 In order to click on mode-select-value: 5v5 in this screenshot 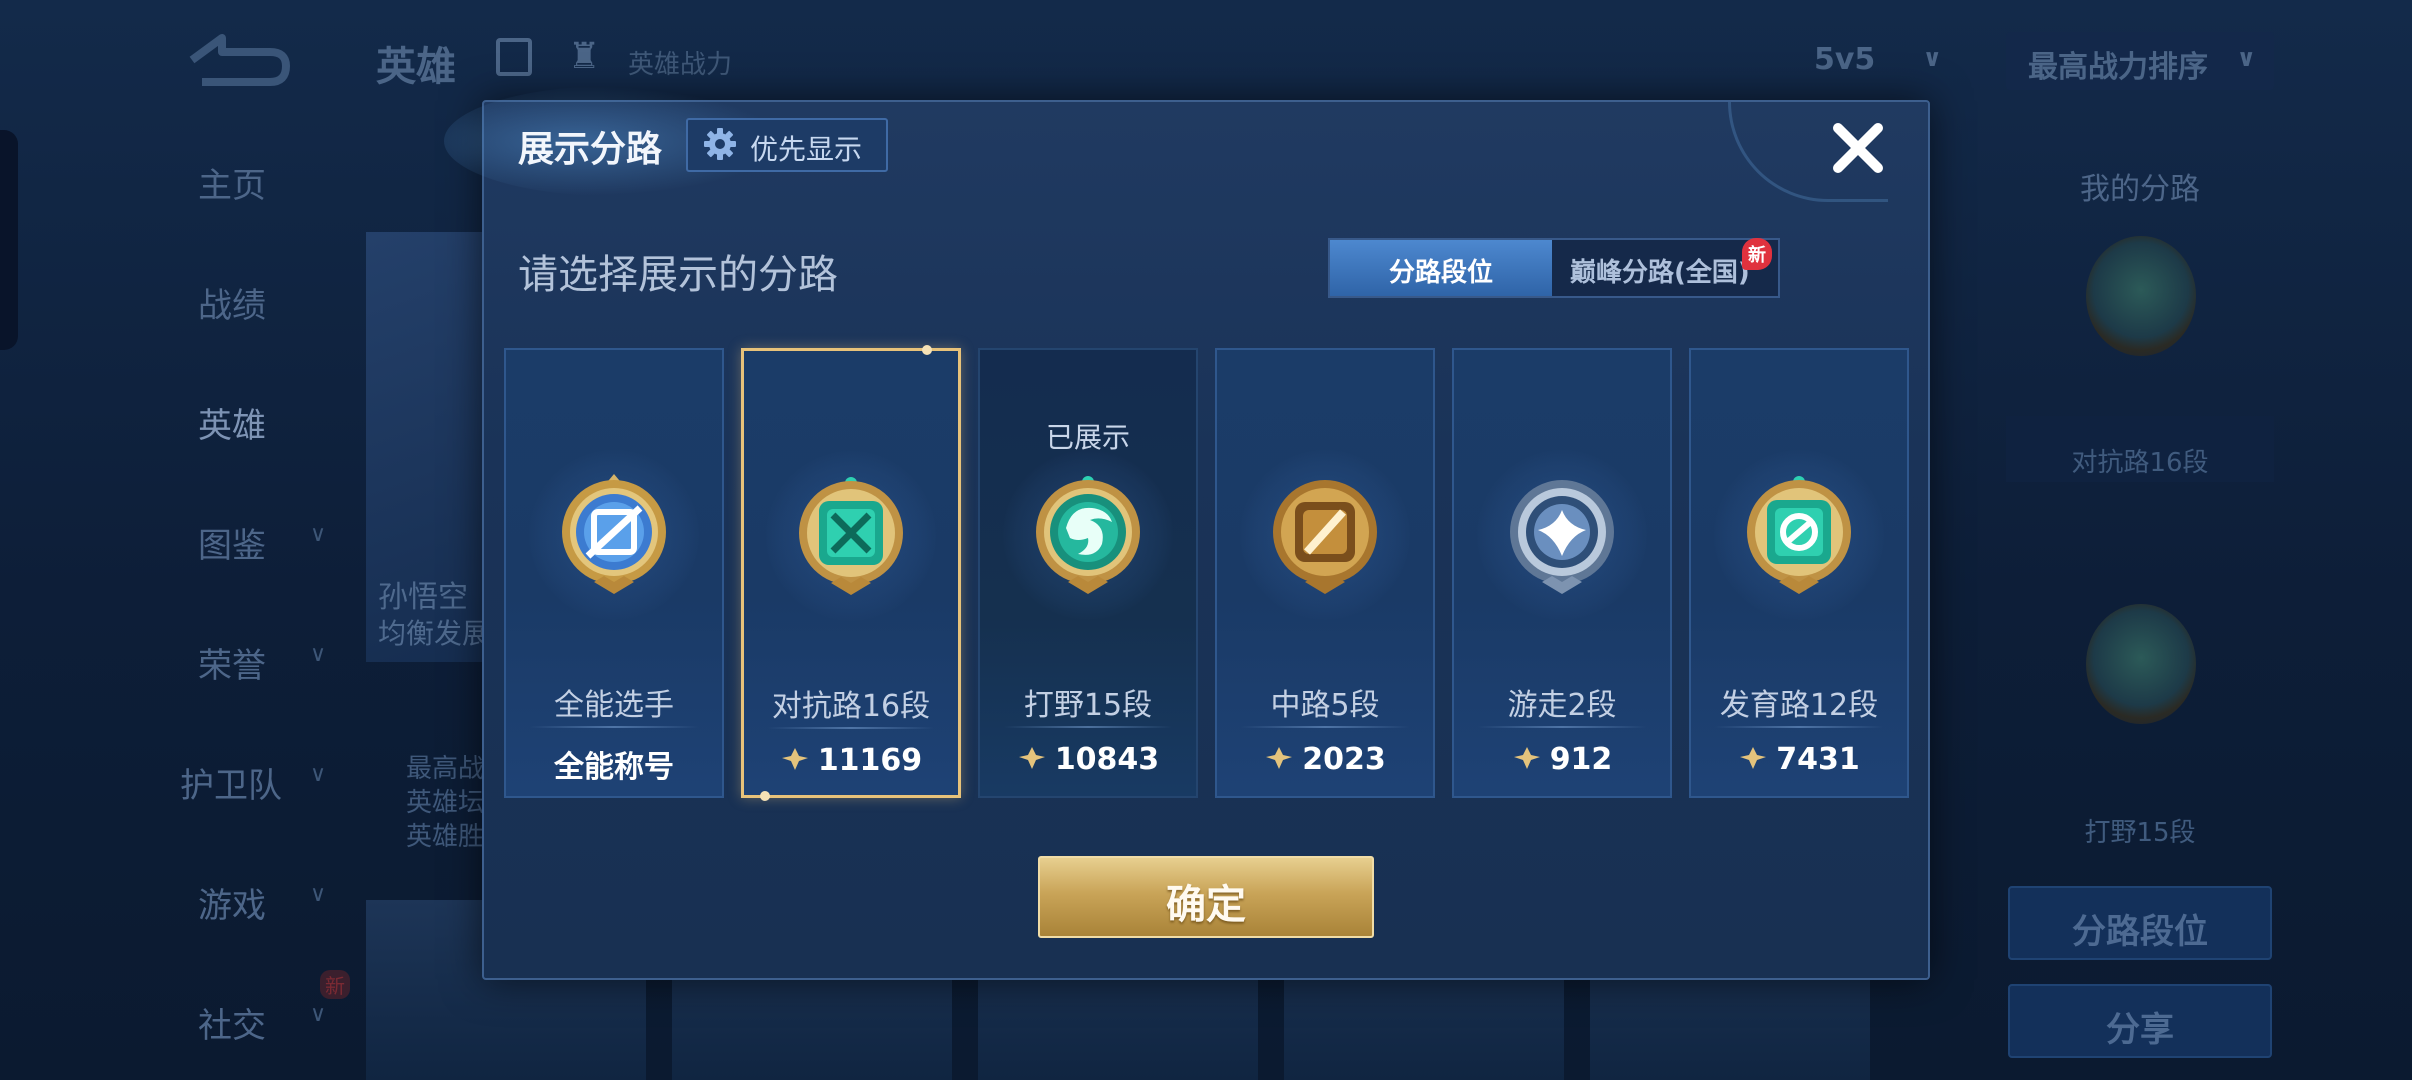, I will do `click(1845, 59)`.